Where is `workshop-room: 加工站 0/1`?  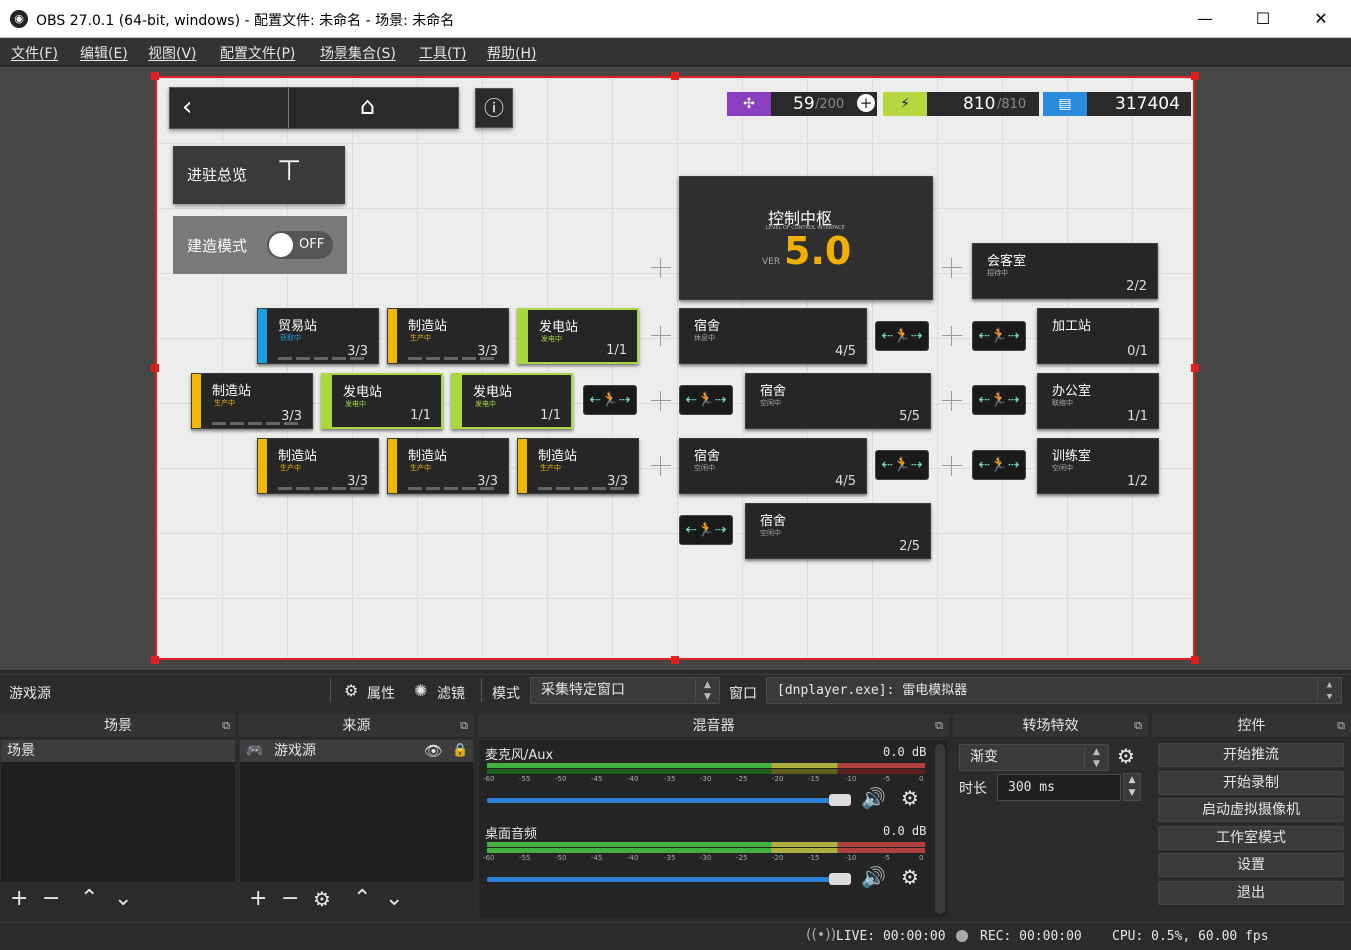
workshop-room: 加工站 0/1 is located at coordinates (1098, 336).